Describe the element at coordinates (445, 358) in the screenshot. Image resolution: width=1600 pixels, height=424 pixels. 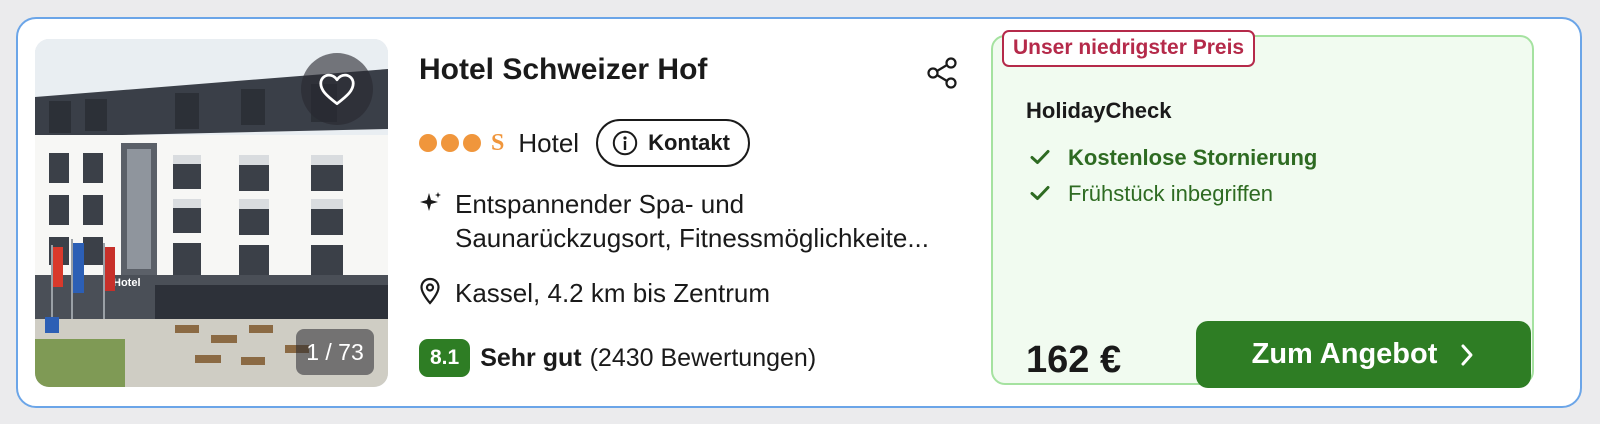
I see `review-score-badge: 8.1` at that location.